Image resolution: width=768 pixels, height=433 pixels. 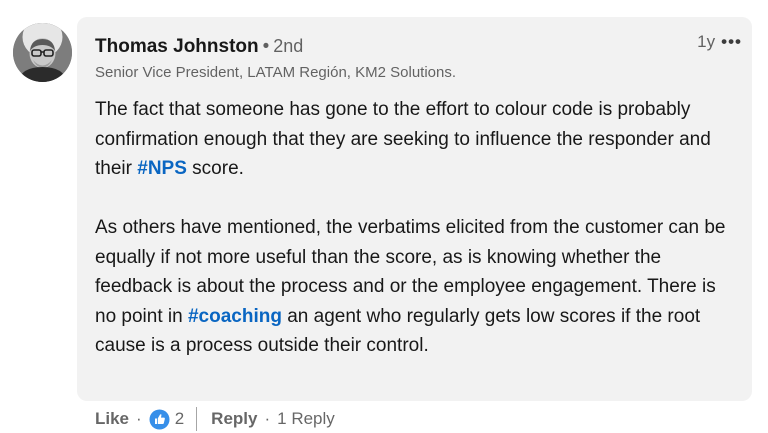 I want to click on hashtag-coaching: #coaching, so click(x=235, y=316).